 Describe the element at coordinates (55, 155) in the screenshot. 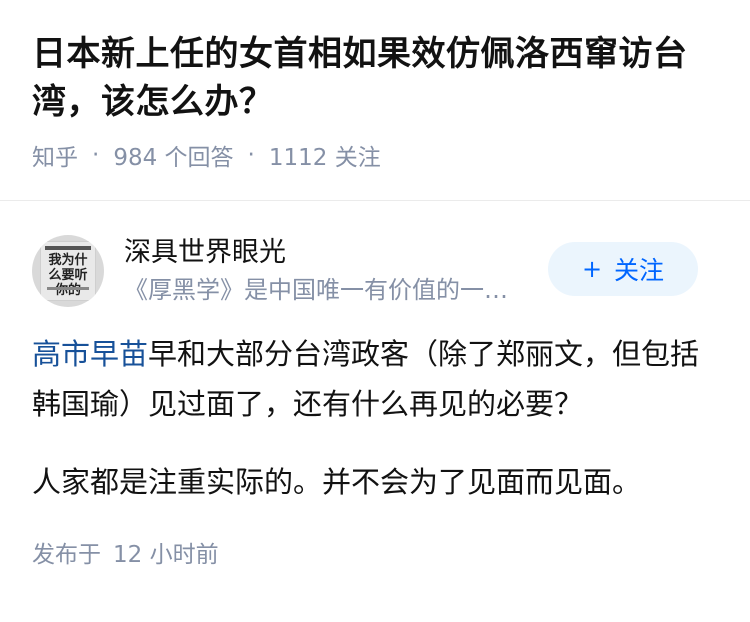

I see `source-label: 知乎` at that location.